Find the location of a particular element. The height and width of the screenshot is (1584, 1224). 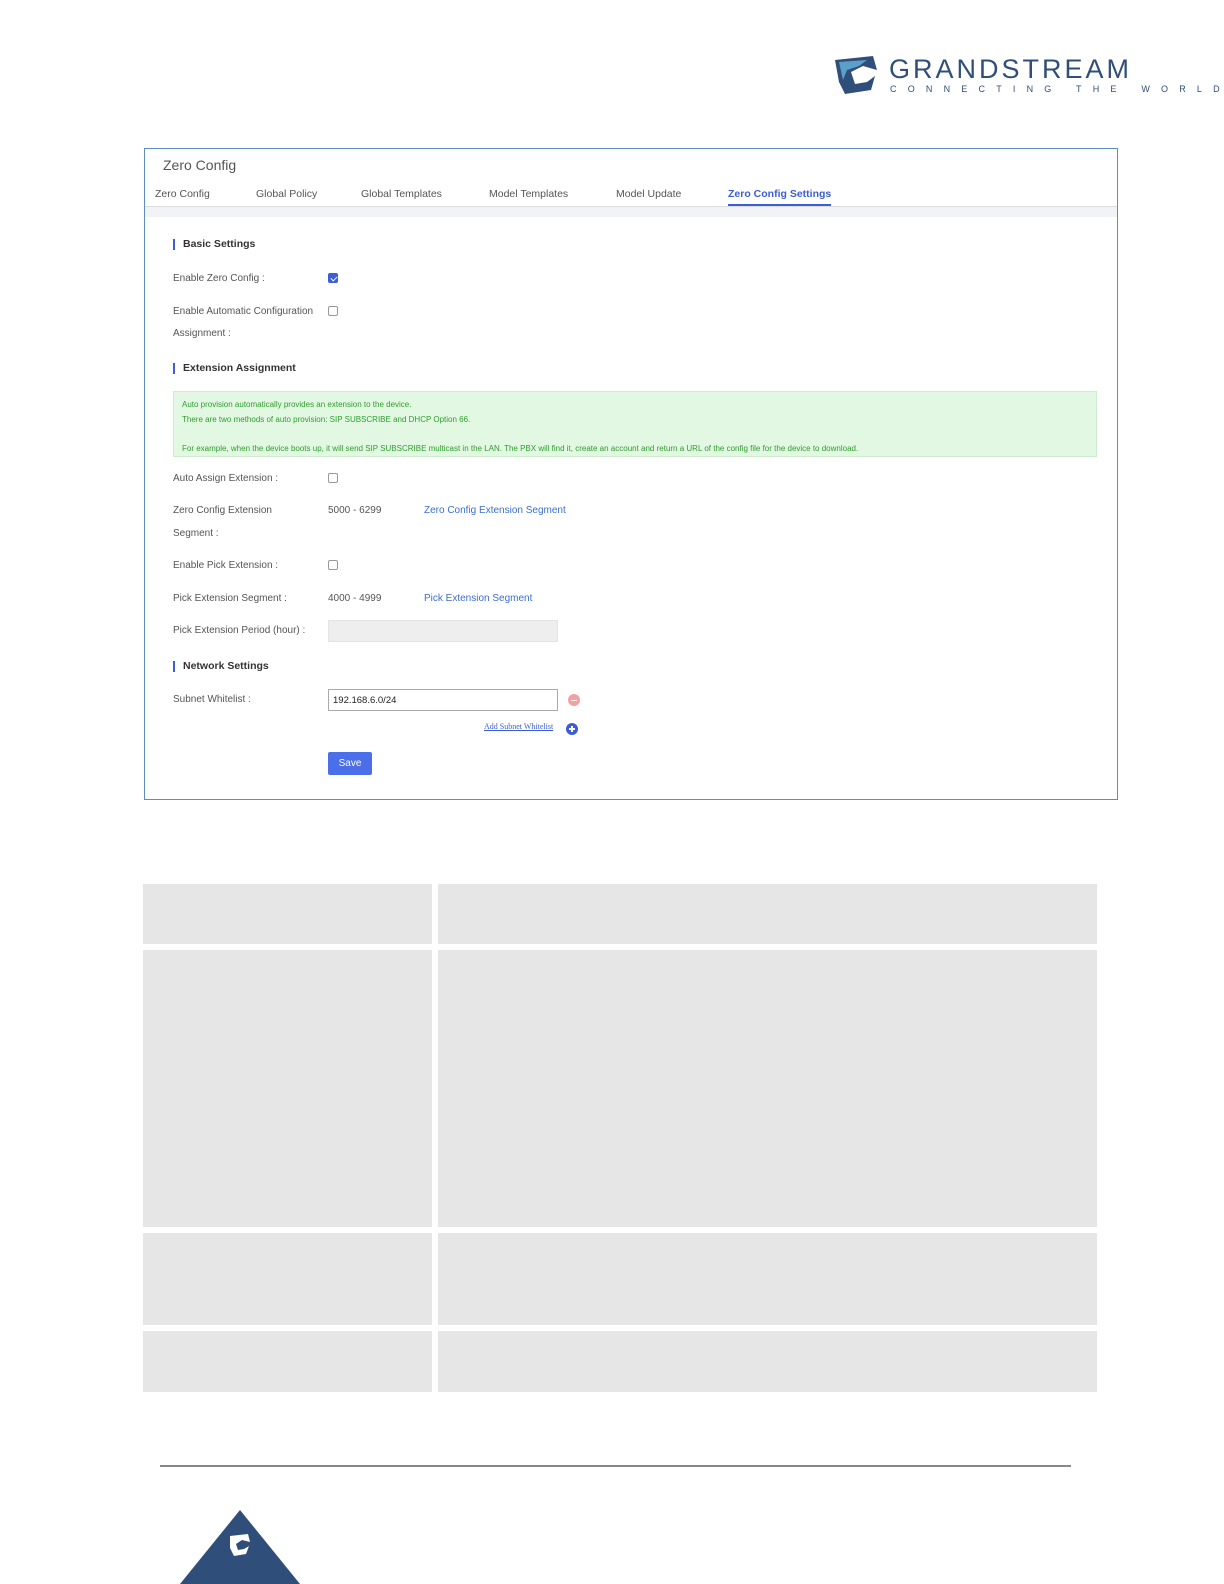

footer-logo-icon is located at coordinates (240, 1547).